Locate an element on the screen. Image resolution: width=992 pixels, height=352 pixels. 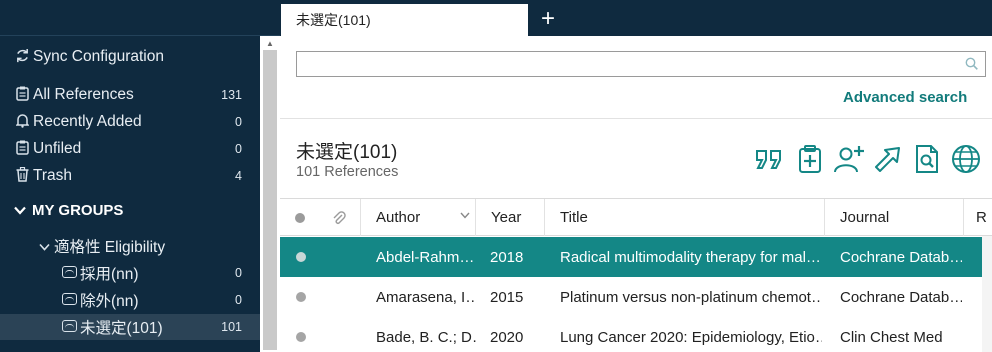
tab-bar: 未選定(101) + is located at coordinates (636, 18).